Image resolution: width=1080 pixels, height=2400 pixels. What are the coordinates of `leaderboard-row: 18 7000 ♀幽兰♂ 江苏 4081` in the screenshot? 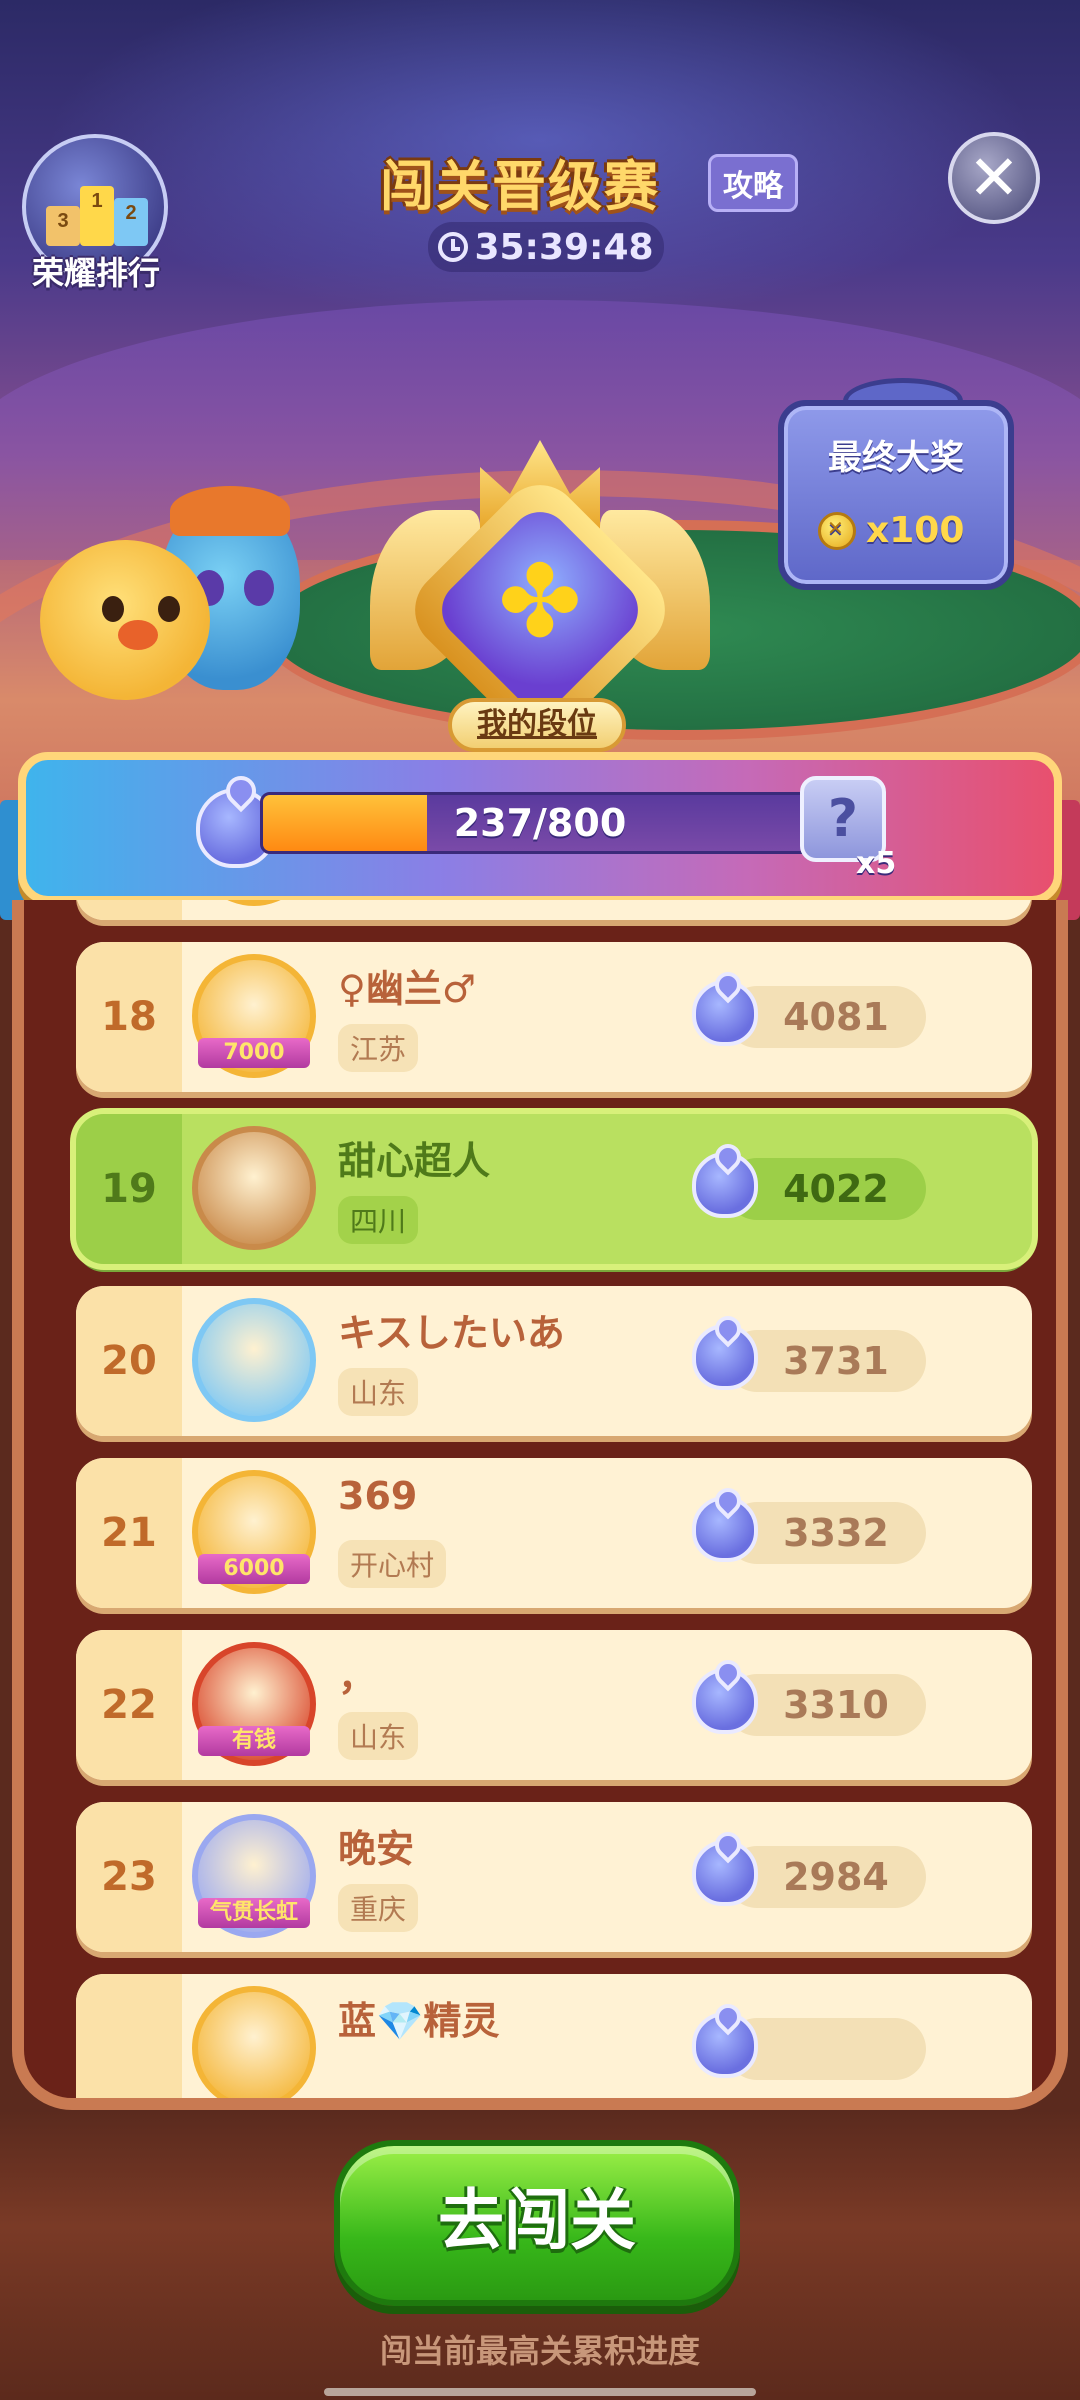 It's located at (554, 1017).